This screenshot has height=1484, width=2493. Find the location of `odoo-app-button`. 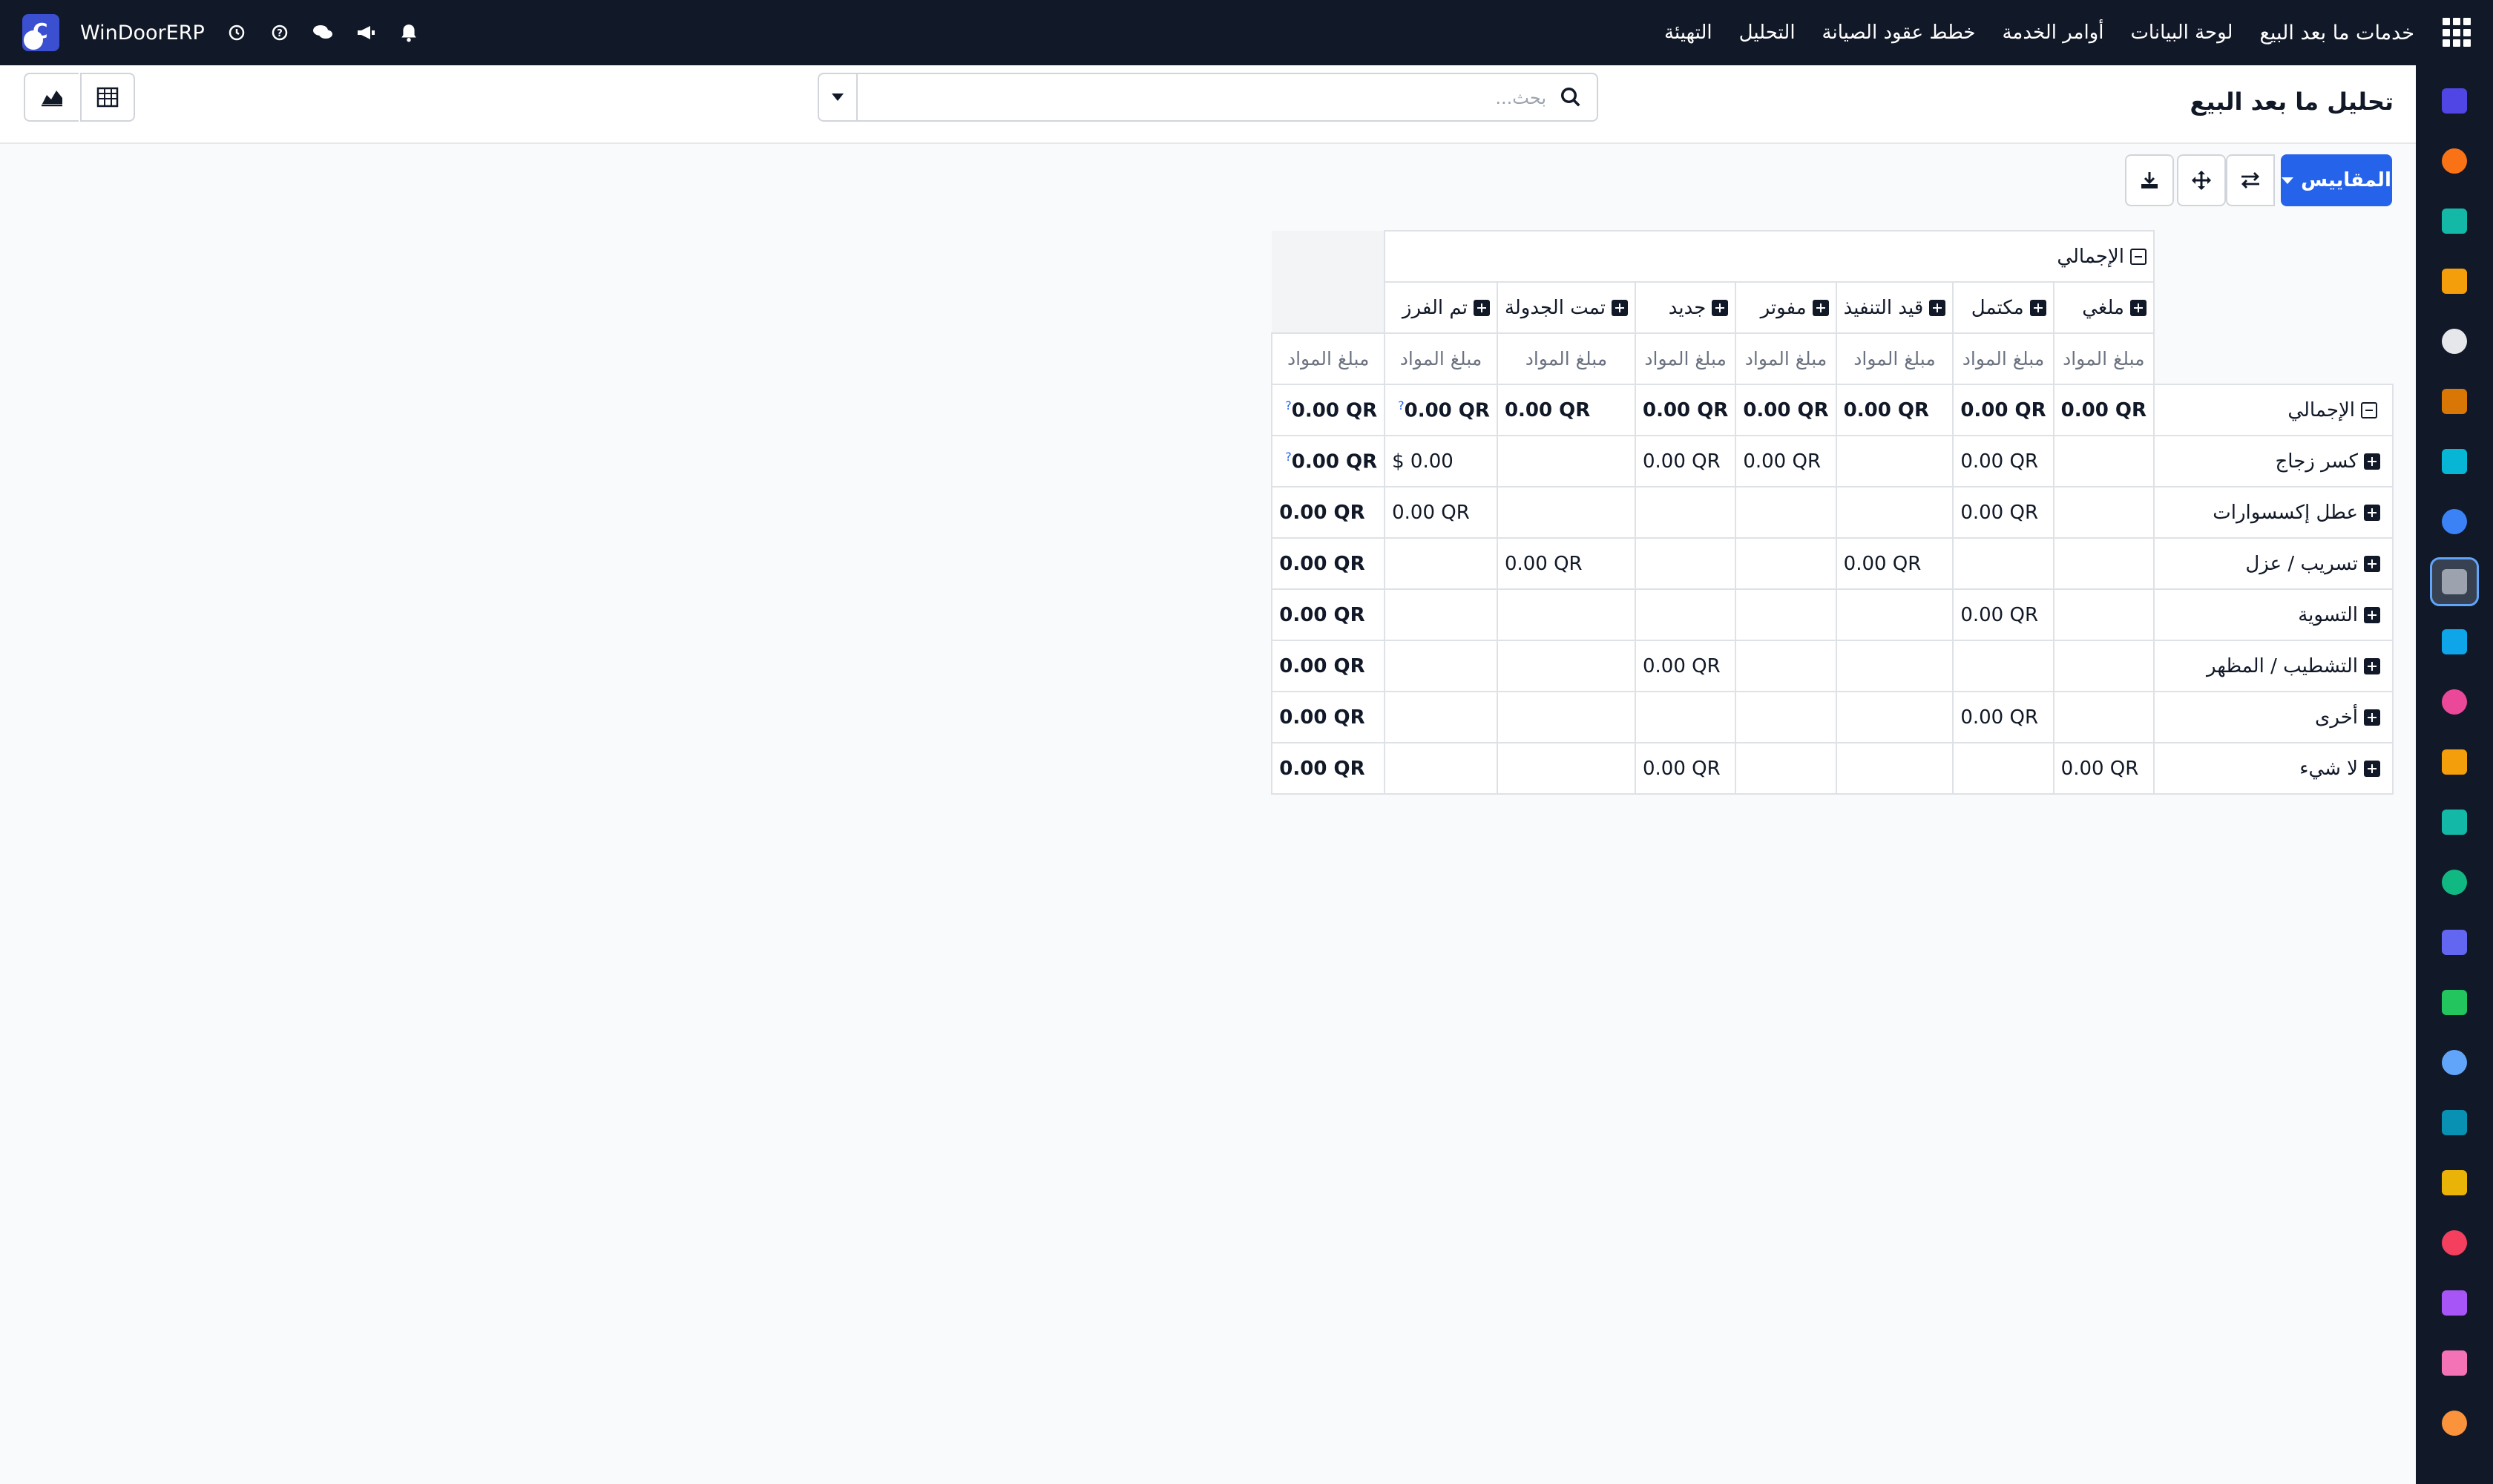

odoo-app-button is located at coordinates (2454, 1423).